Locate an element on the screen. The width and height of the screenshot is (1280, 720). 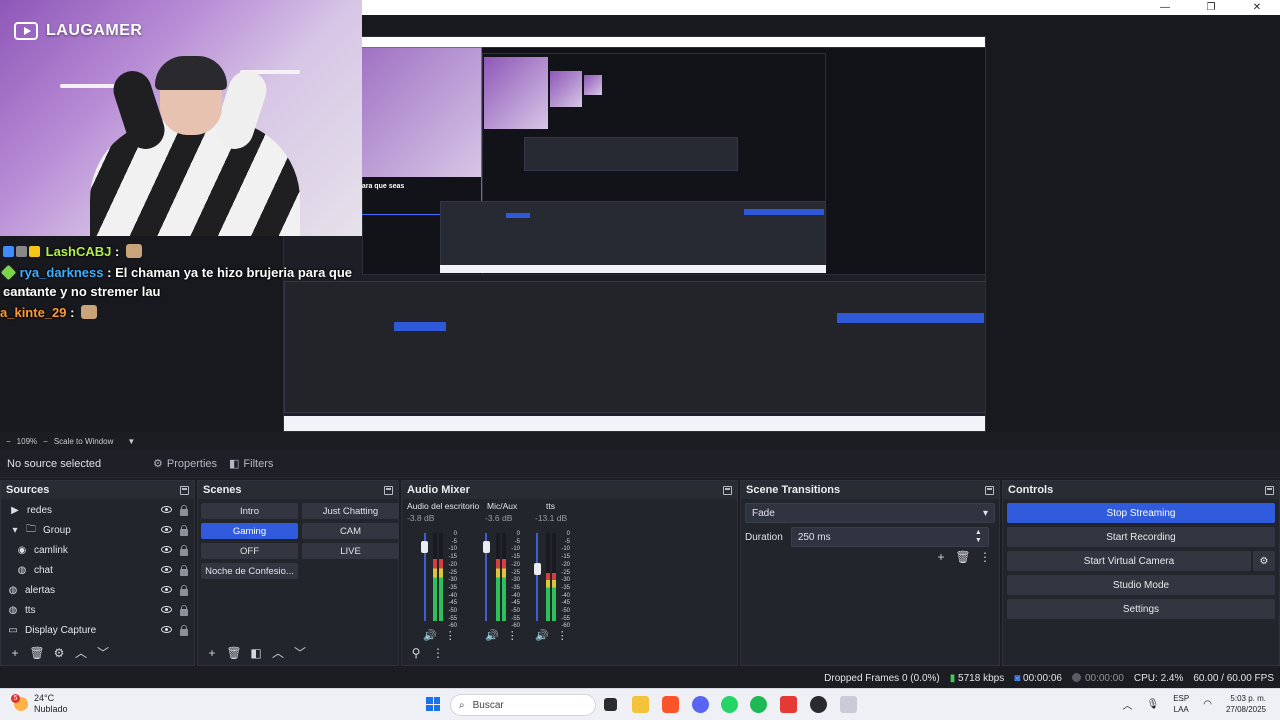
source-toolbar: No source selected ⚙ Properties ◧ Filters is located at coordinates (640, 464).